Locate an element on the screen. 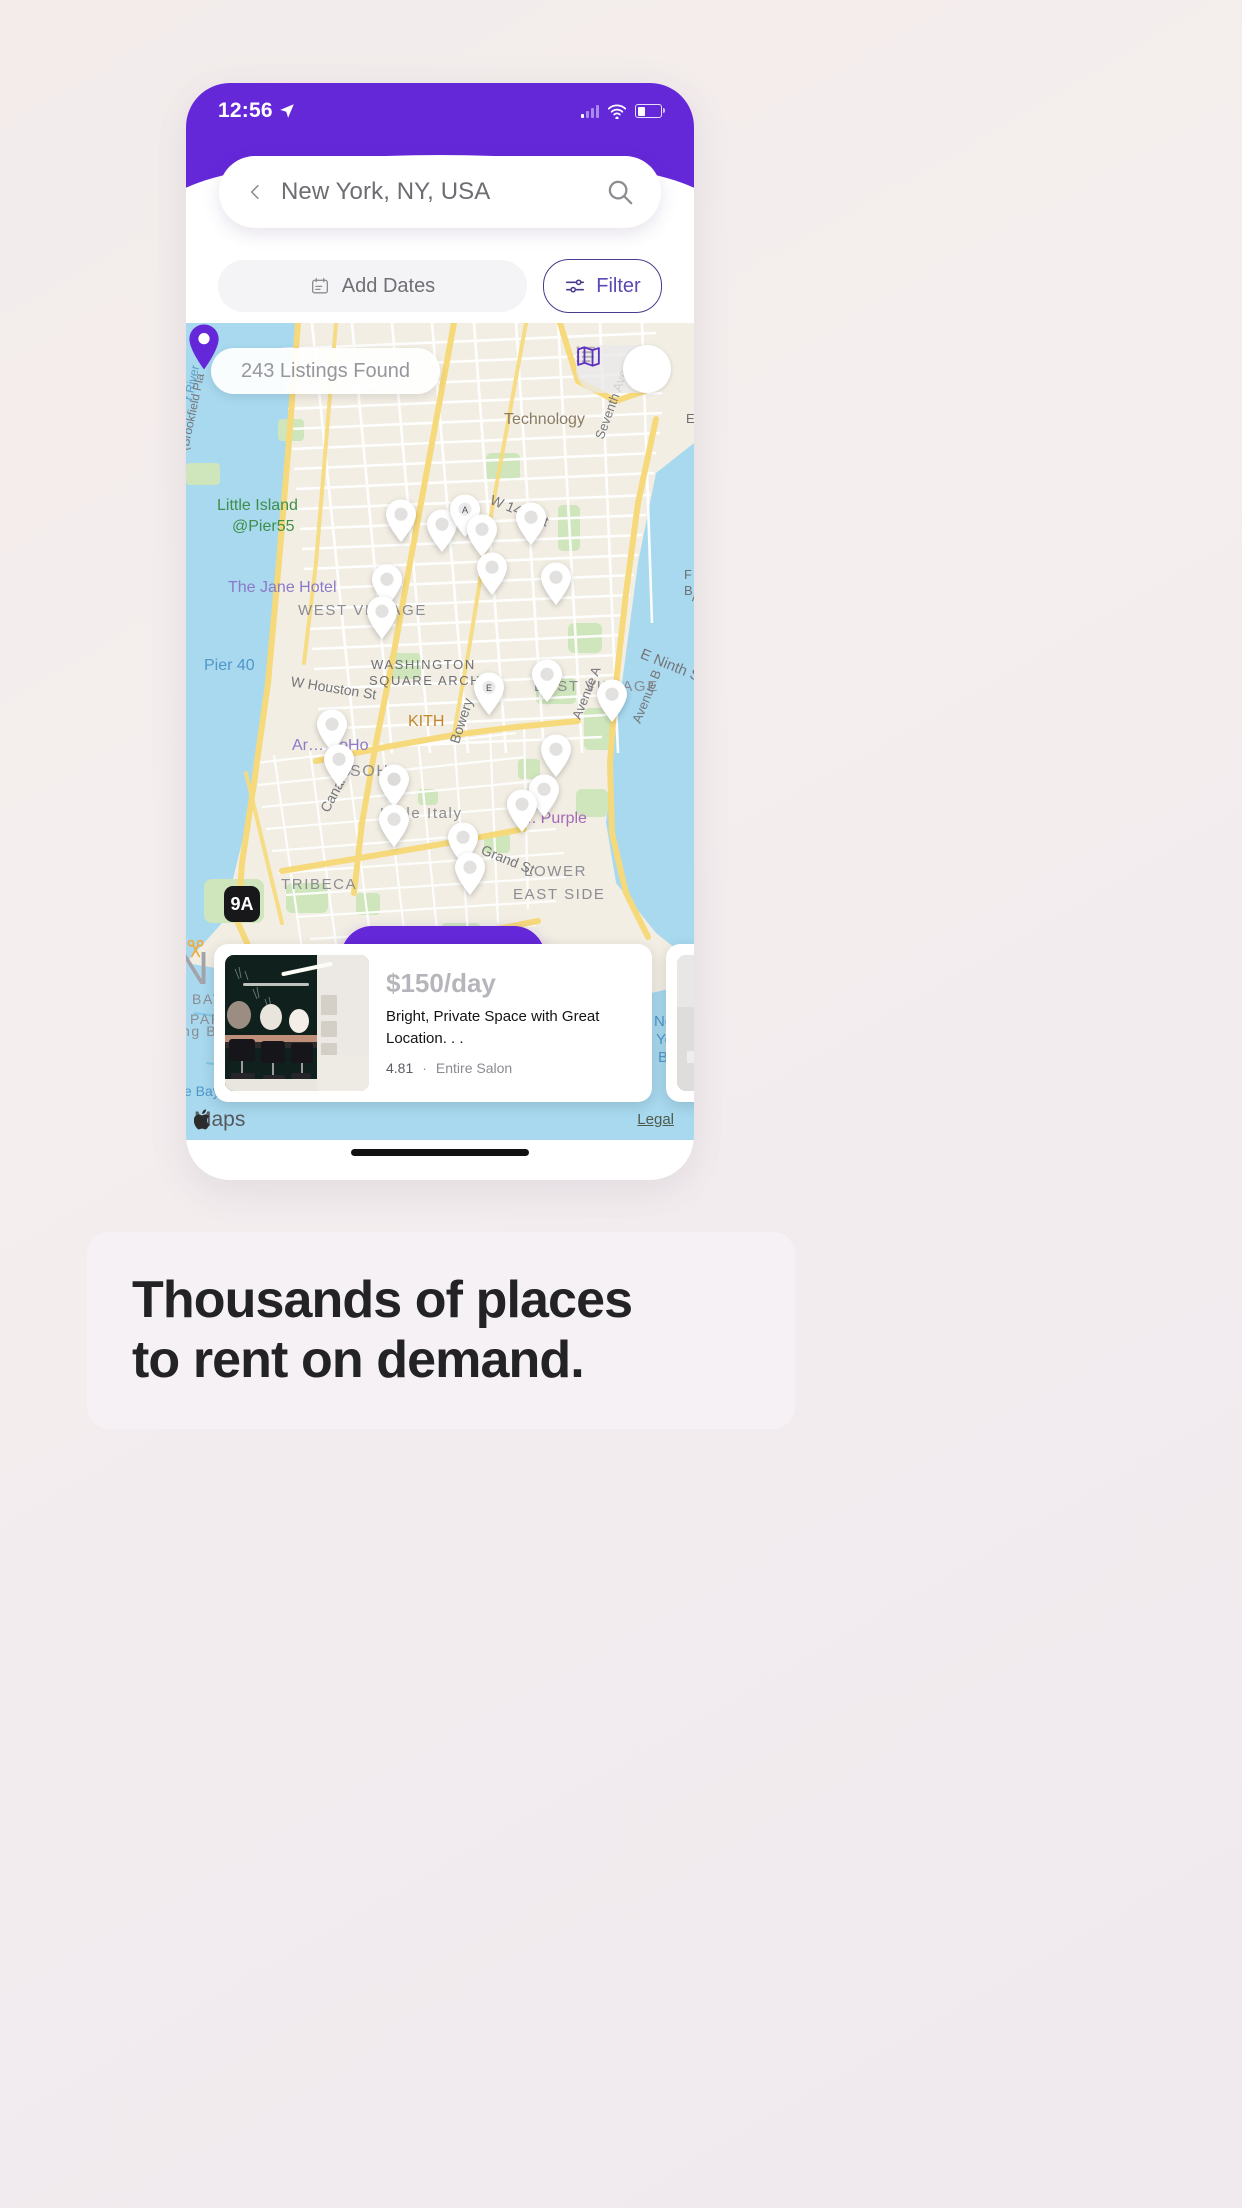 The height and width of the screenshot is (2208, 1242). listing-card is located at coordinates (680, 1023).